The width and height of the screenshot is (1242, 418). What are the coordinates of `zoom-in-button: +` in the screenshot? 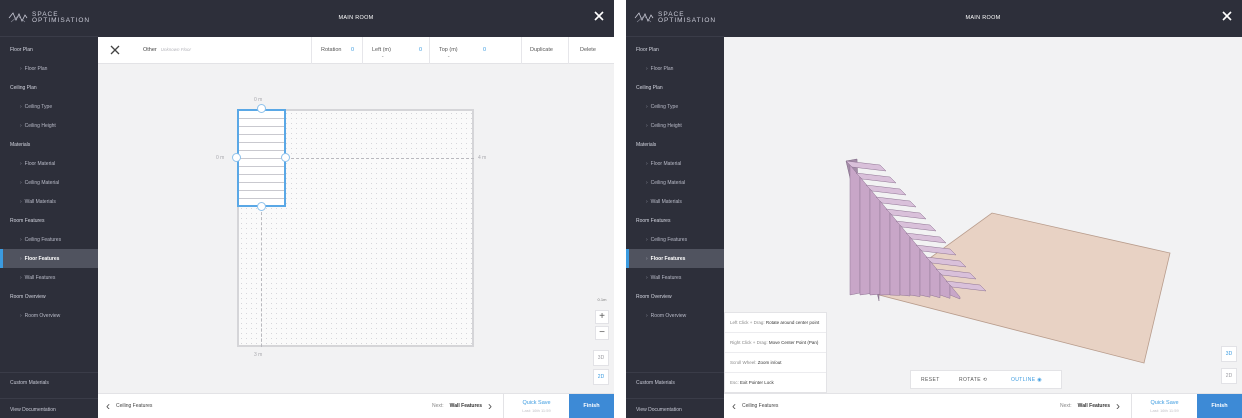 It's located at (602, 317).